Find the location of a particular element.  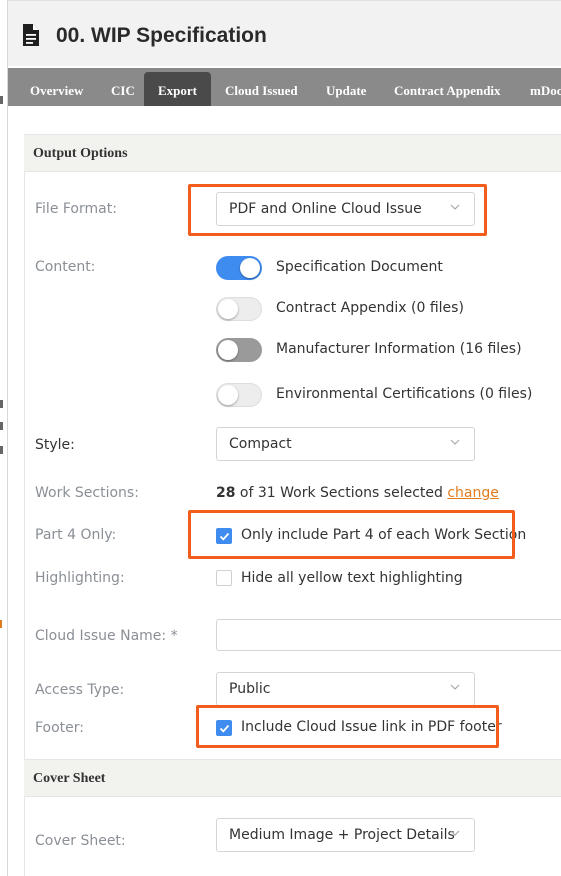

part4-only-label: Part 4 Only: is located at coordinates (76, 535).